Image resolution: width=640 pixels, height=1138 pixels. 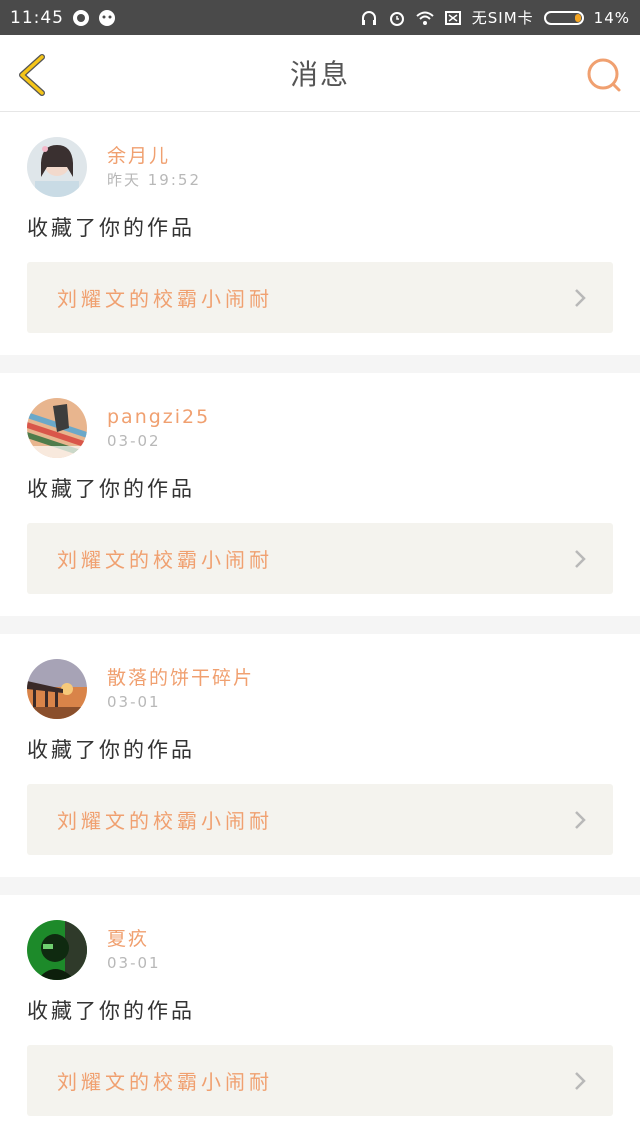 I want to click on user-name: 余月儿, so click(x=154, y=156).